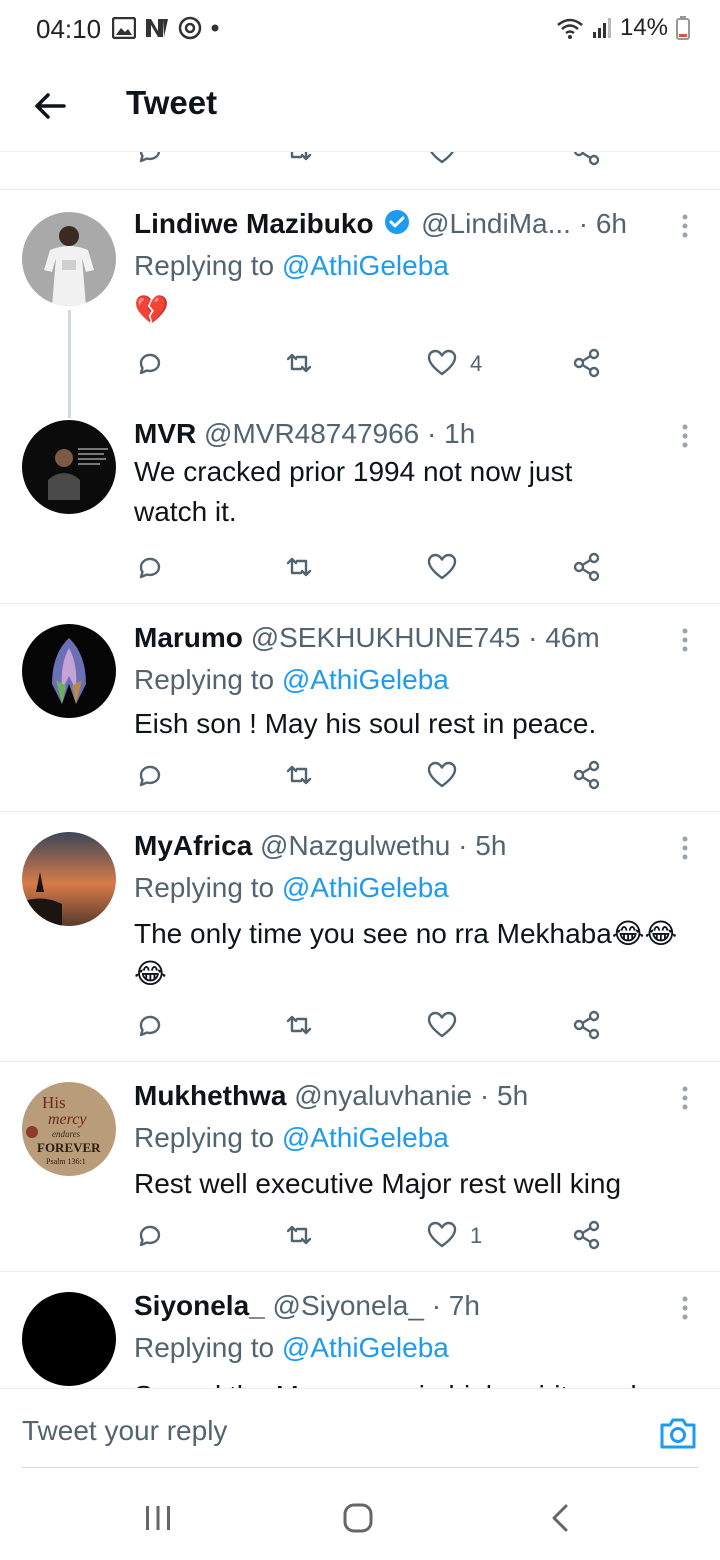 The height and width of the screenshot is (1560, 720). What do you see at coordinates (360, 104) in the screenshot?
I see `app-header: Tweet` at bounding box center [360, 104].